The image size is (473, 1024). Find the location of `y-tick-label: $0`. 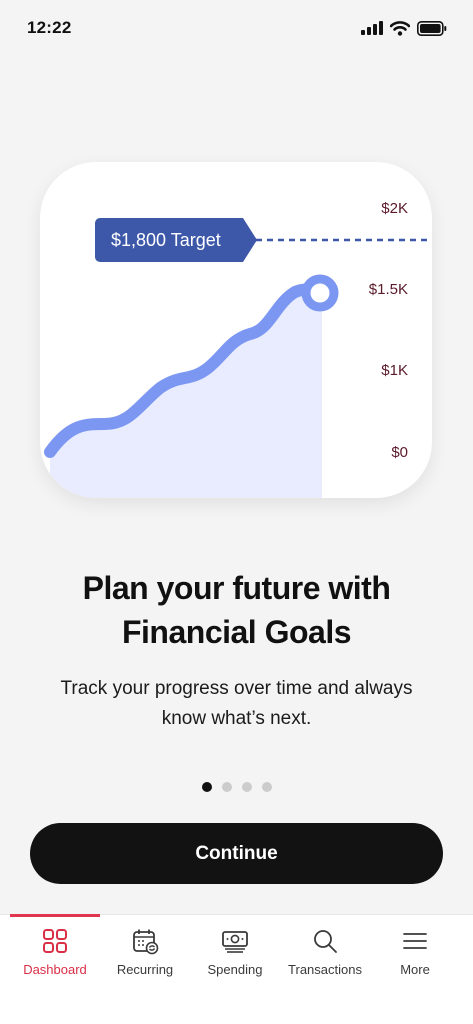

y-tick-label: $0 is located at coordinates (399, 452).